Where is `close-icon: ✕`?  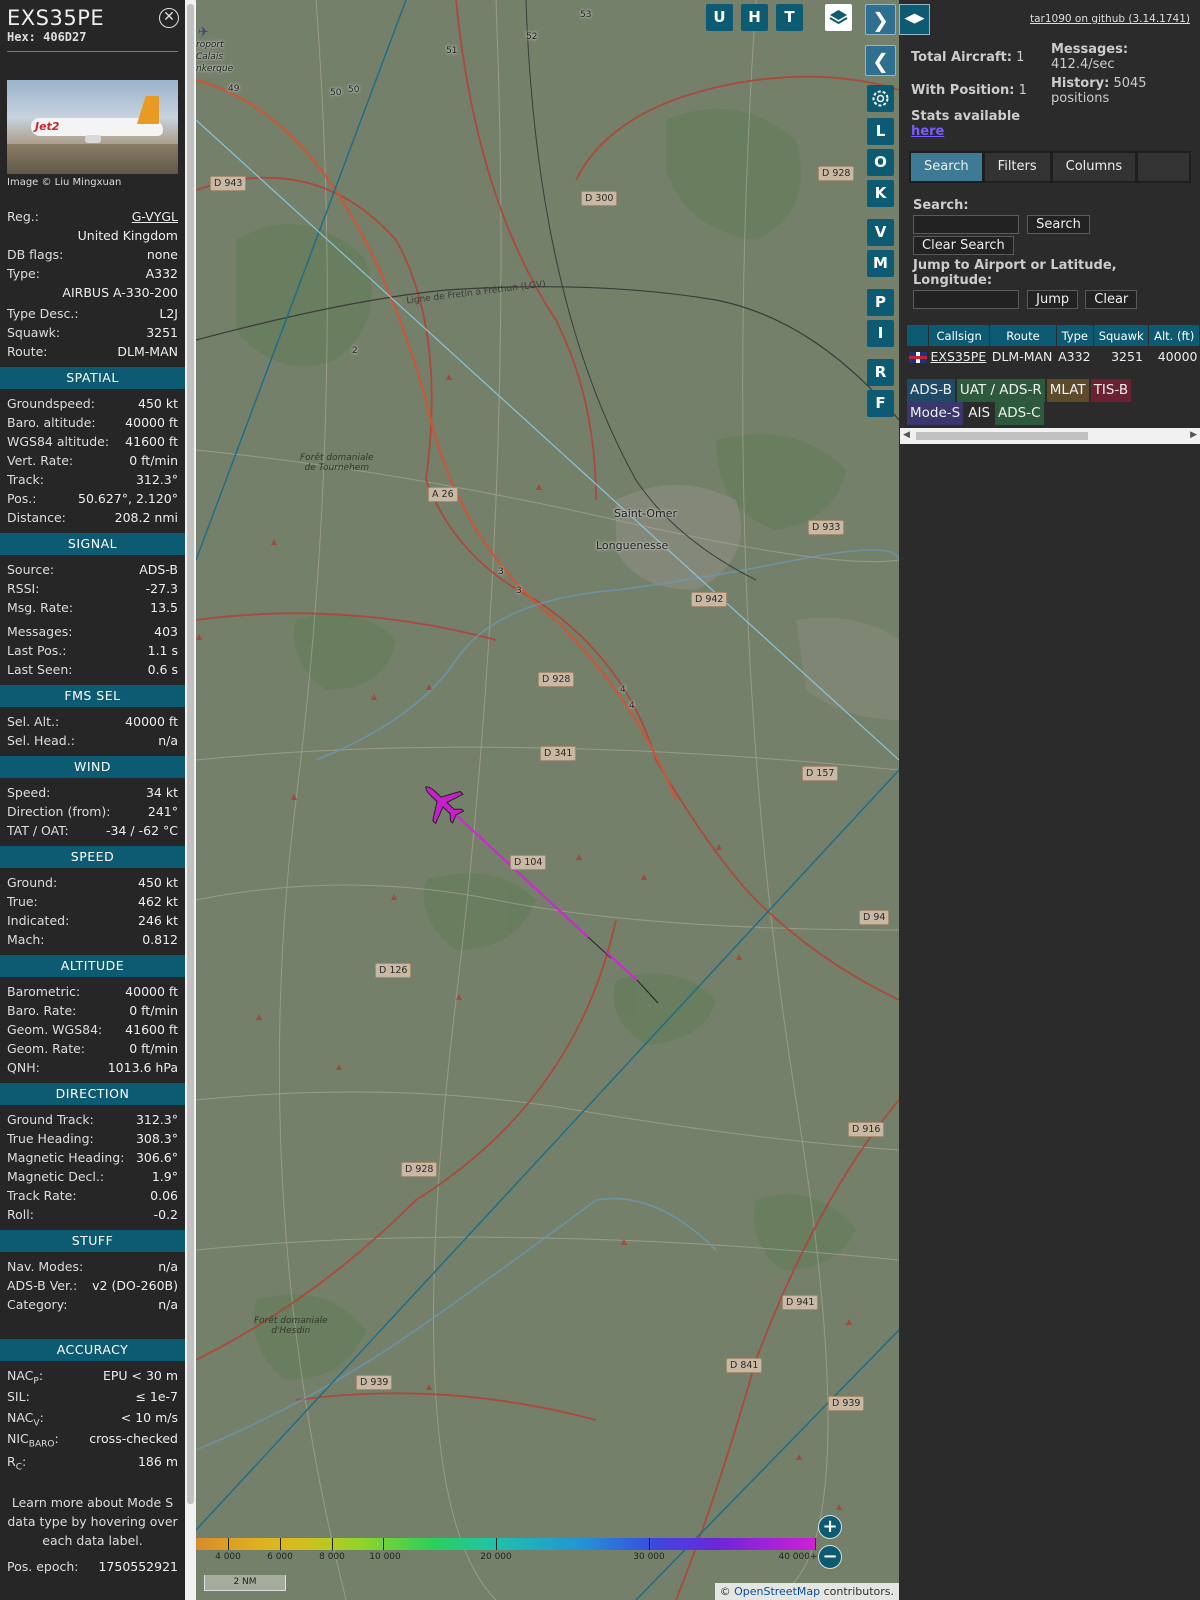 close-icon: ✕ is located at coordinates (169, 18).